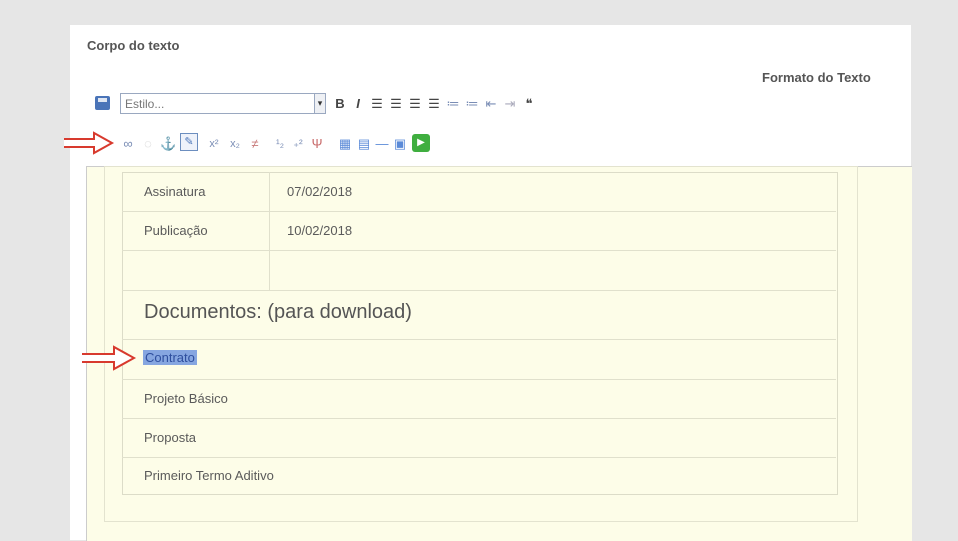 The height and width of the screenshot is (541, 958). What do you see at coordinates (170, 357) in the screenshot?
I see `document-link-contrato: Contrato` at bounding box center [170, 357].